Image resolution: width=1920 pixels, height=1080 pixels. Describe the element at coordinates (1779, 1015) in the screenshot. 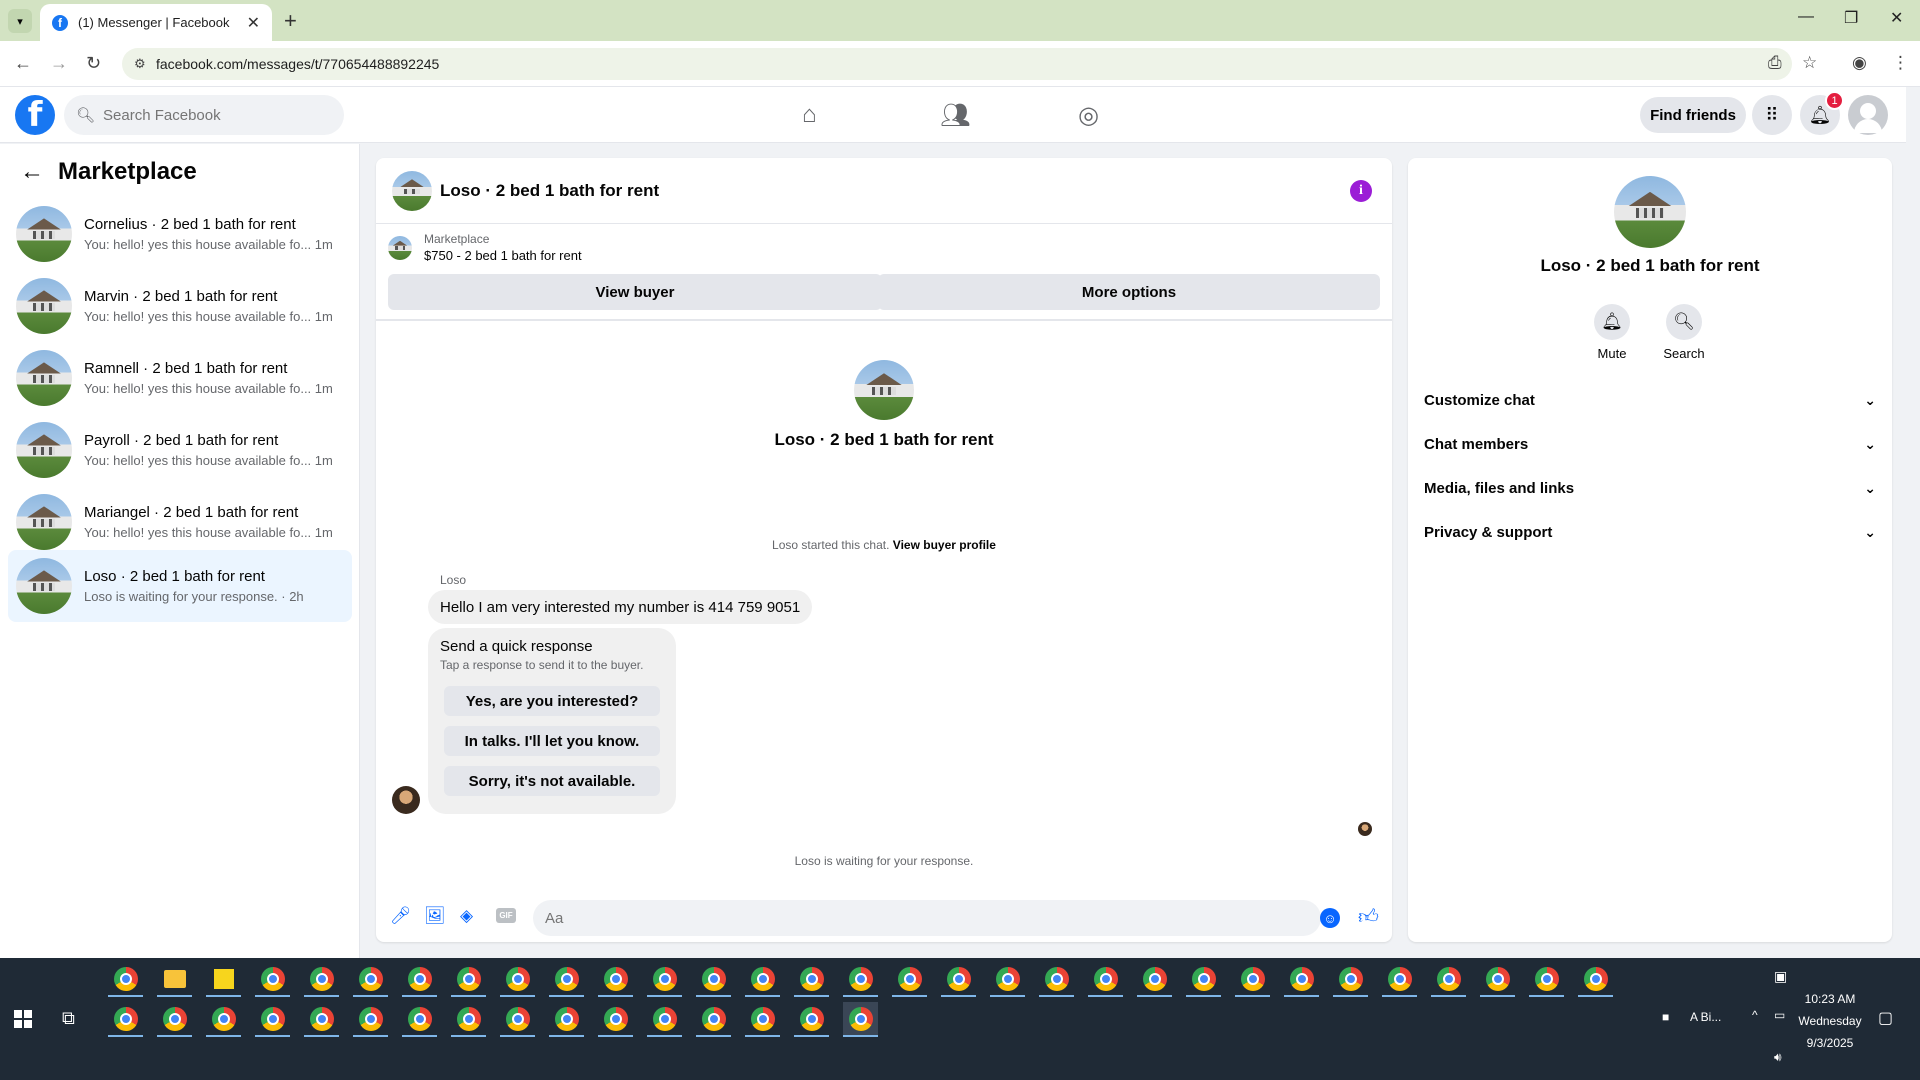

I see `network-icon: ▭` at that location.